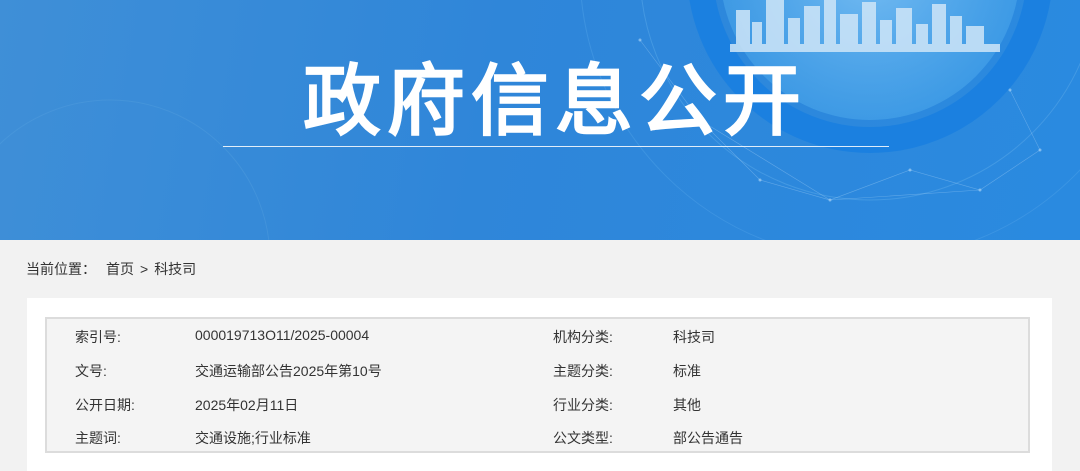 The image size is (1080, 471). I want to click on info-value: 000019713O11/2025-00004, so click(282, 335).